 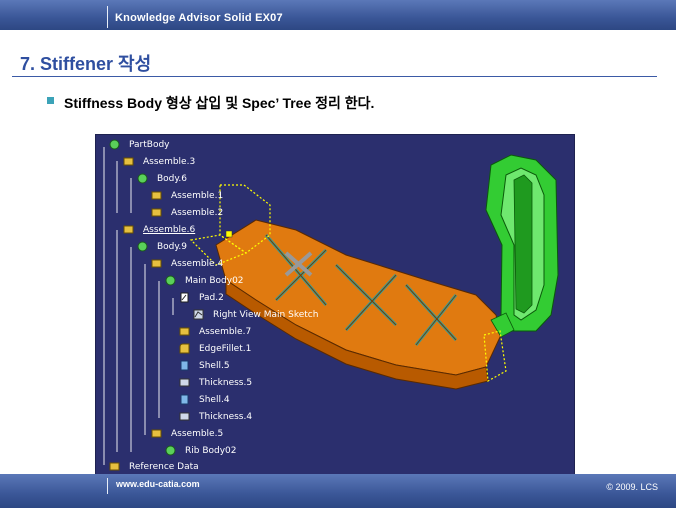 I want to click on tree-item-shell-5: Shell.5, so click(x=214, y=366).